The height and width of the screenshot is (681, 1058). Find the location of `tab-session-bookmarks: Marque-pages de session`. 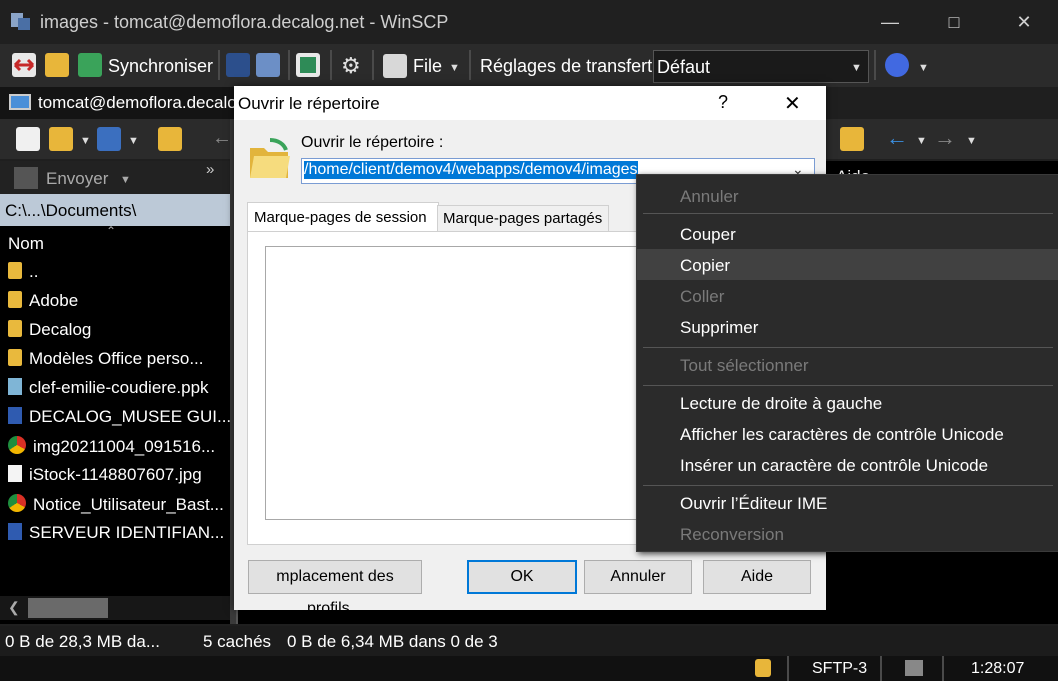

tab-session-bookmarks: Marque-pages de session is located at coordinates (343, 217).